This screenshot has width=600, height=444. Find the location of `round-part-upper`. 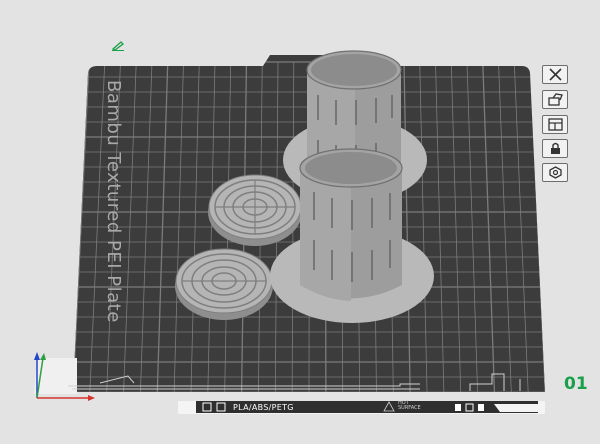

round-part-upper is located at coordinates (255, 210).